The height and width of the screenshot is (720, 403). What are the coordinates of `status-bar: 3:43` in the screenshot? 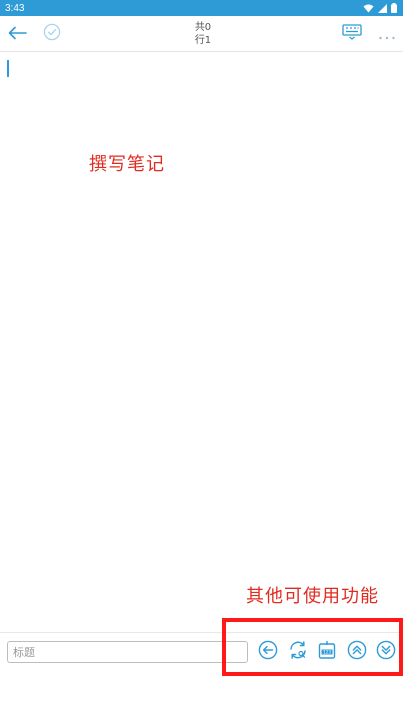 It's located at (201, 8).